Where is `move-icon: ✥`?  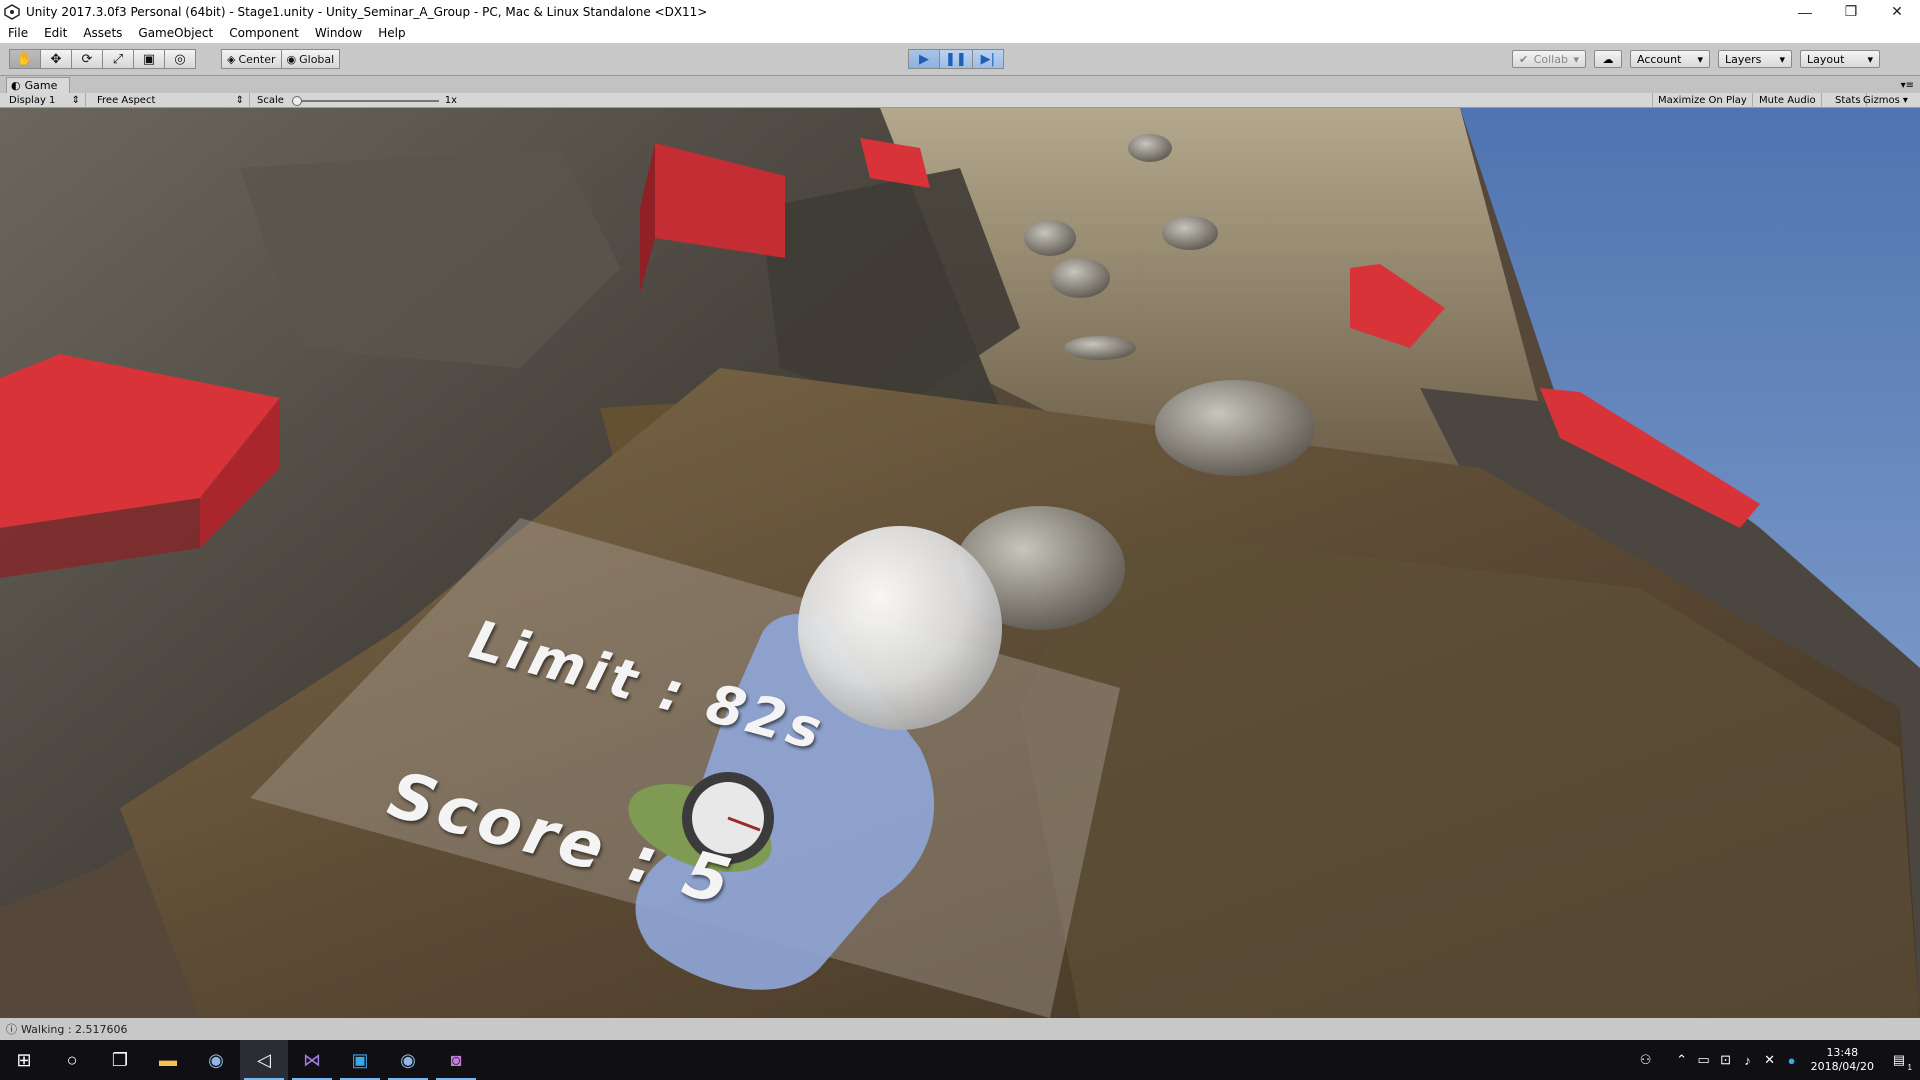 move-icon: ✥ is located at coordinates (56, 59).